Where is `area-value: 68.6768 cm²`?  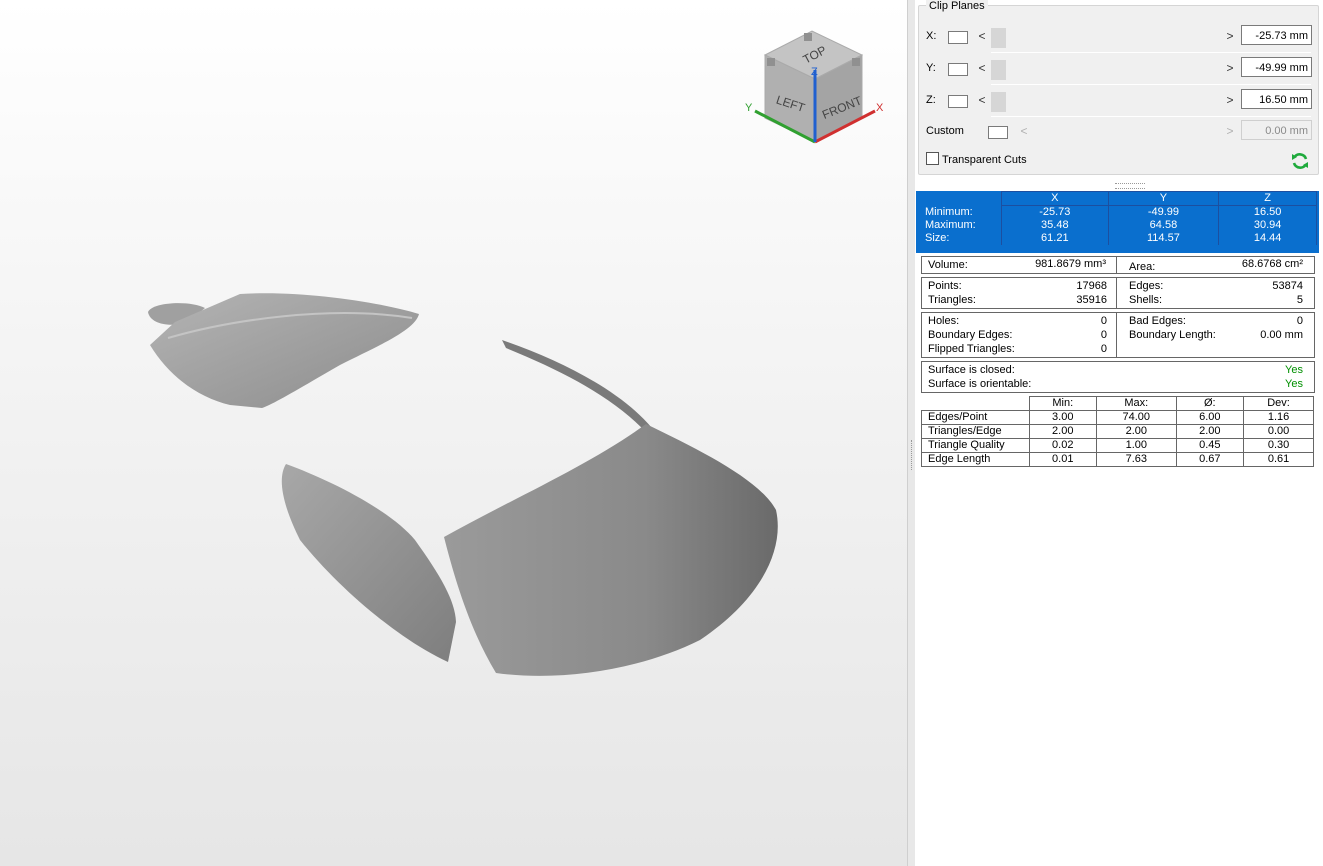
area-value: 68.6768 cm² is located at coordinates (1272, 264).